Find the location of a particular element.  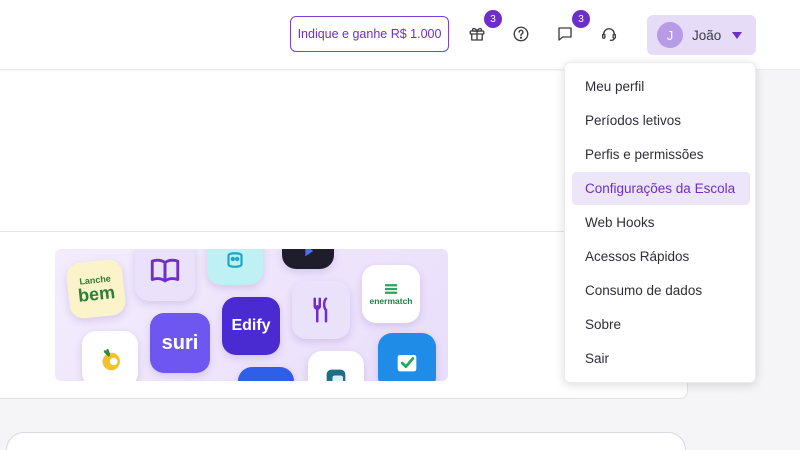

fork-knife-icon is located at coordinates (320, 310).